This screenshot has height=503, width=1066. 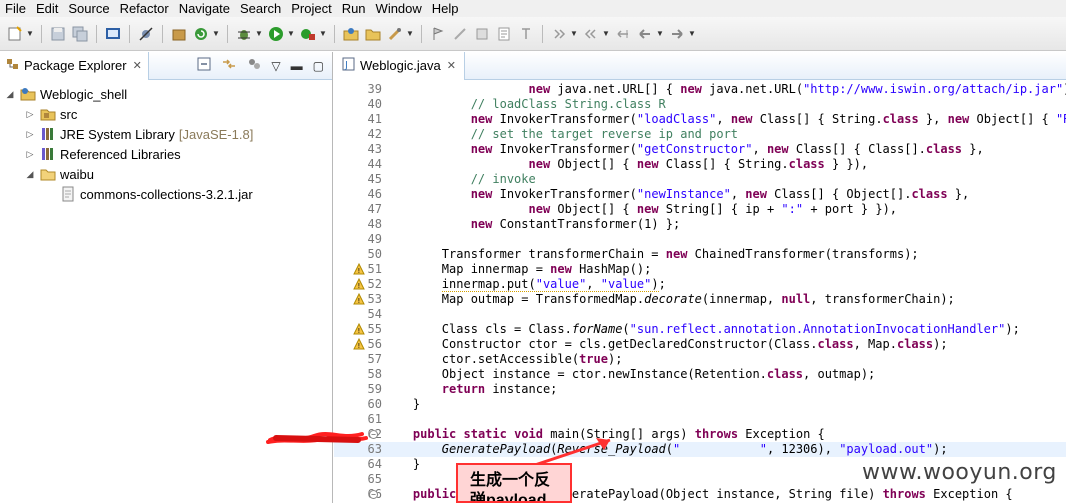 I want to click on menu-item-project: Project, so click(x=311, y=9).